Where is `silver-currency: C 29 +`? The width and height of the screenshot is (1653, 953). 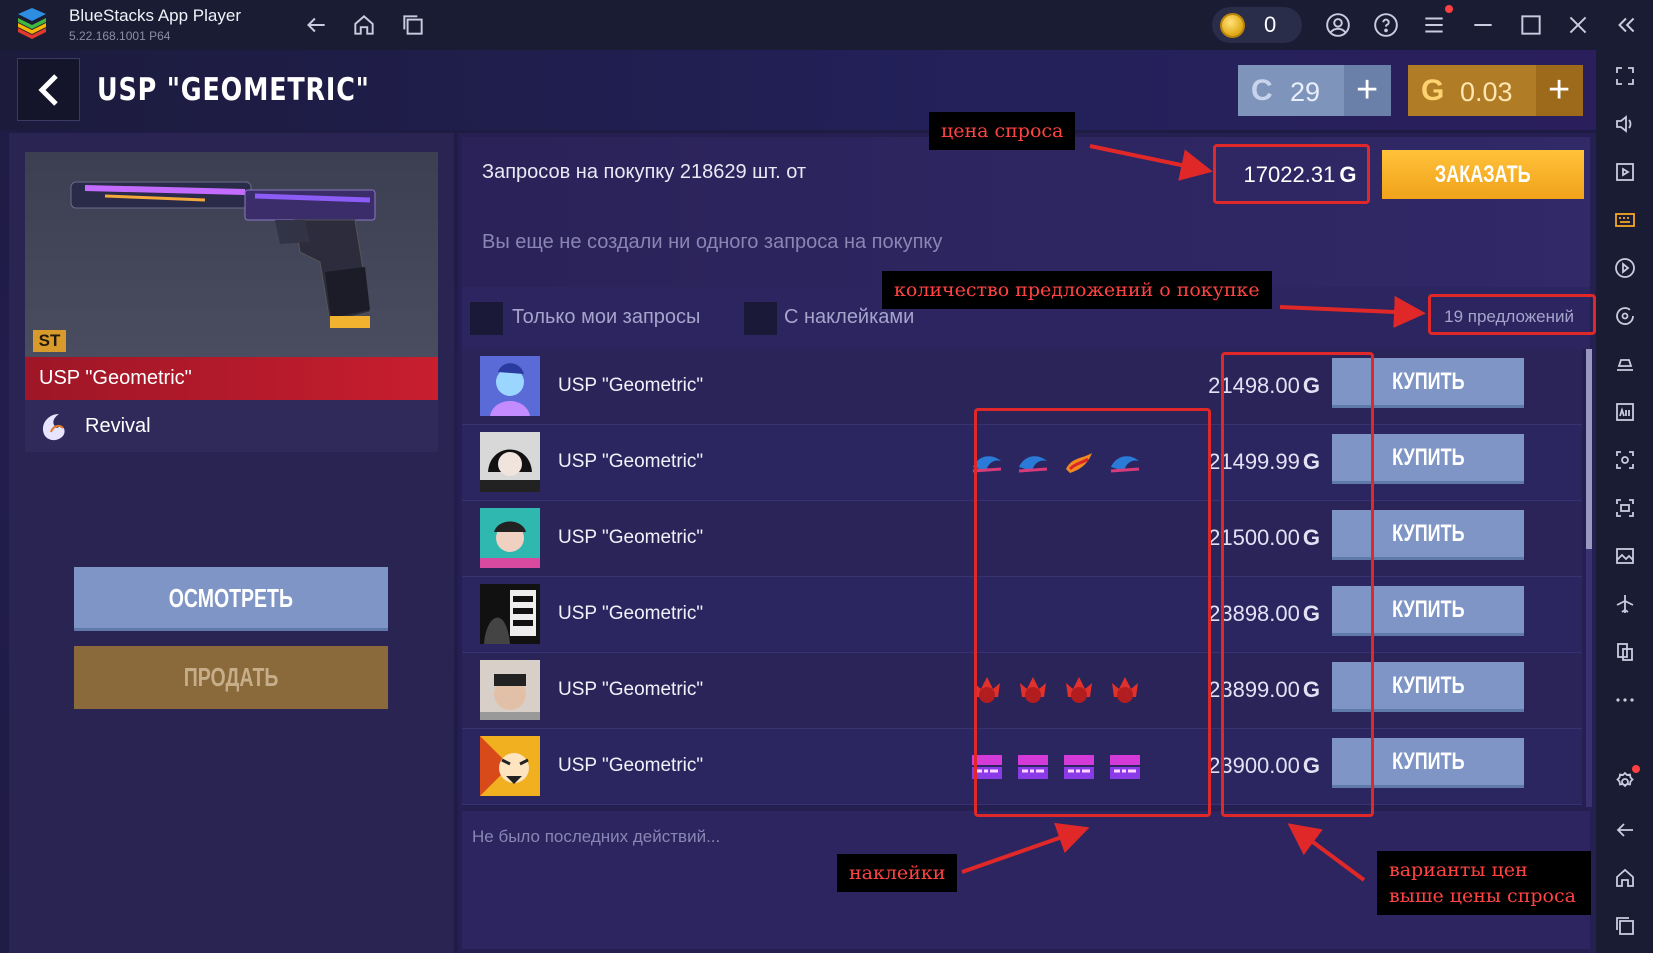 silver-currency: C 29 + is located at coordinates (1314, 90).